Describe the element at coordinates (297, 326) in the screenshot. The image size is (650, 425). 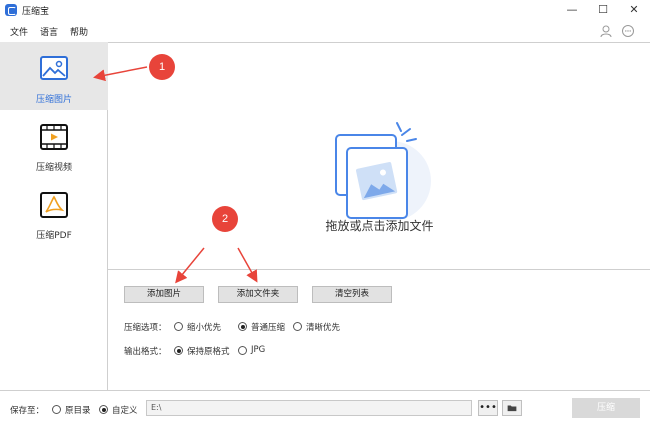
I see `radio-clarity-first` at that location.